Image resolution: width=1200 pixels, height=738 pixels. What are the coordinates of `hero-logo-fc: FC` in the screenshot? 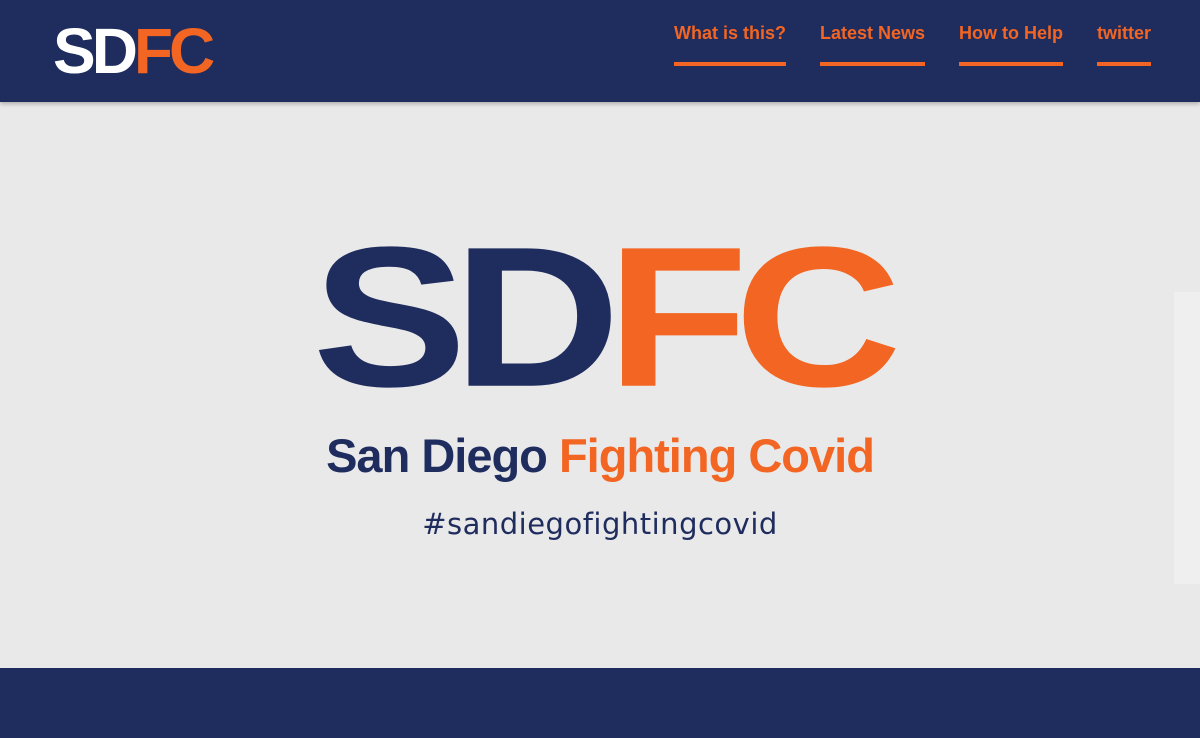 It's located at (754, 317).